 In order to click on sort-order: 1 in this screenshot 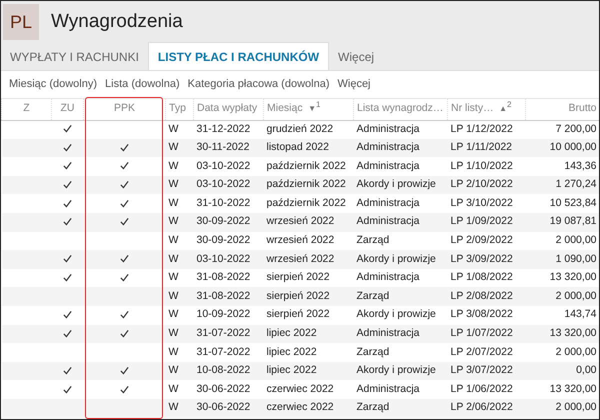, I will do `click(318, 105)`.